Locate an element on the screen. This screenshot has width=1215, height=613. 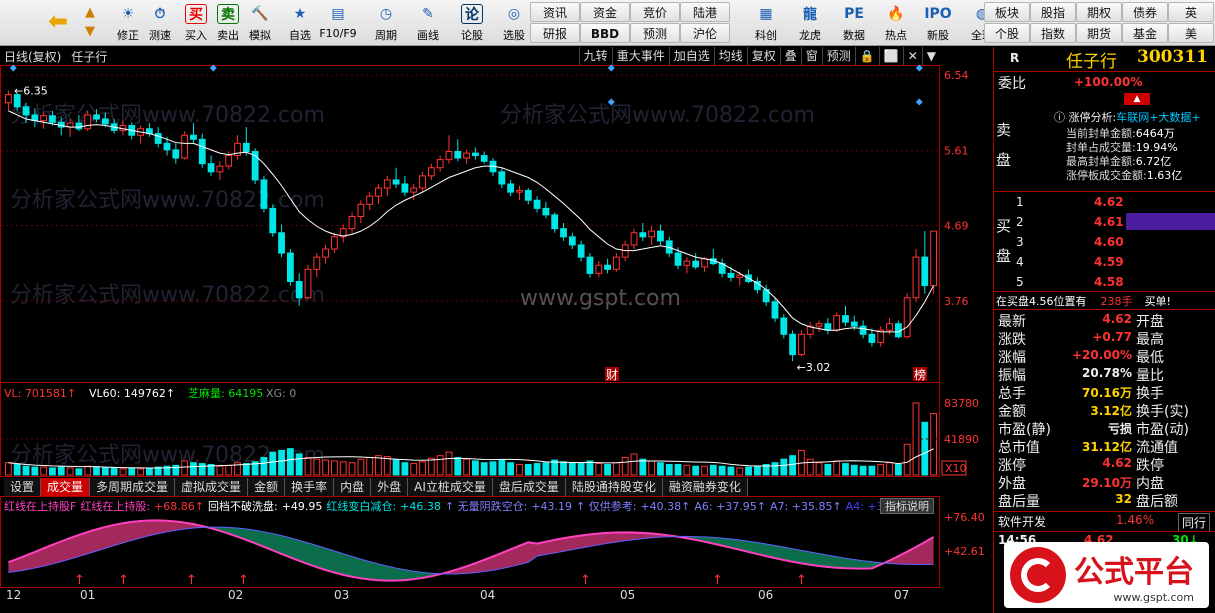
toolbar-button-hot-icon: 🔥 热点 is located at coordinates (896, 23).